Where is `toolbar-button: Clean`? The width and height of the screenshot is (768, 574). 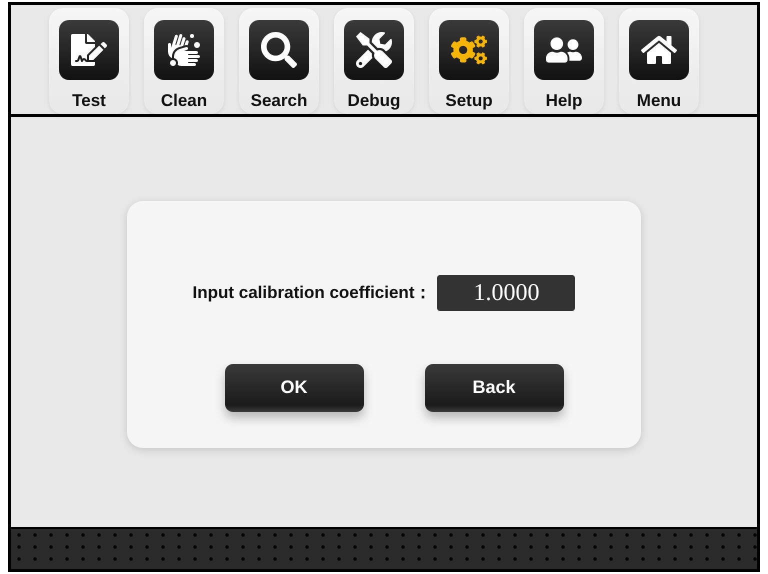
toolbar-button: Clean is located at coordinates (184, 61).